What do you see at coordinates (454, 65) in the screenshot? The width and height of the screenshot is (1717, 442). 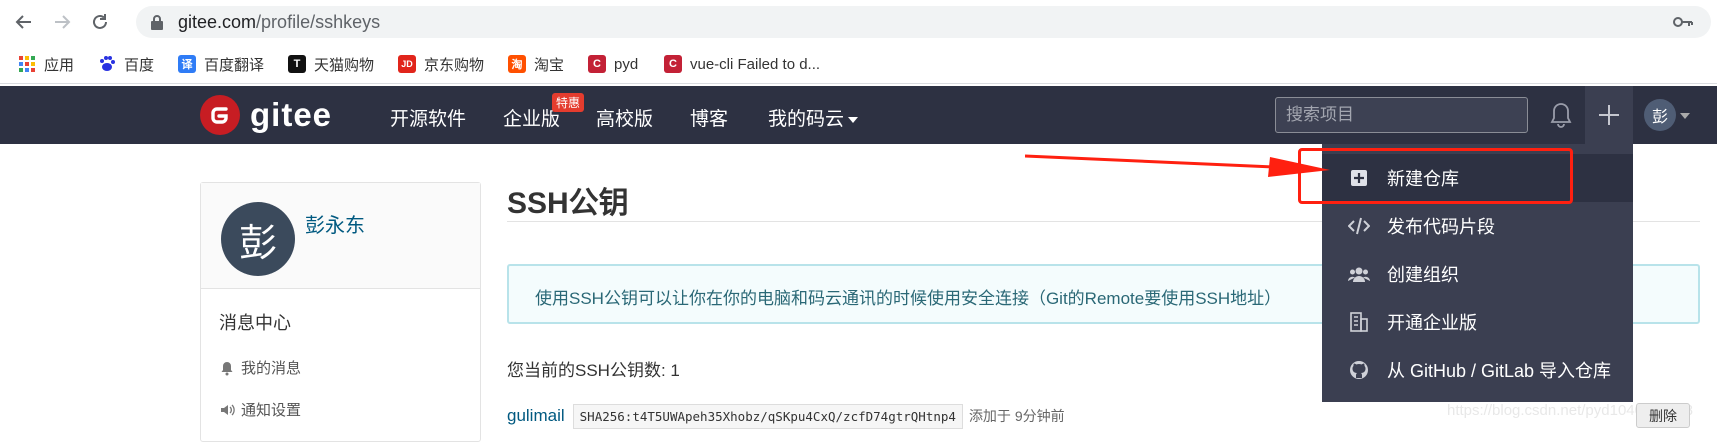 I see `bookmark-label: 京东购物` at bounding box center [454, 65].